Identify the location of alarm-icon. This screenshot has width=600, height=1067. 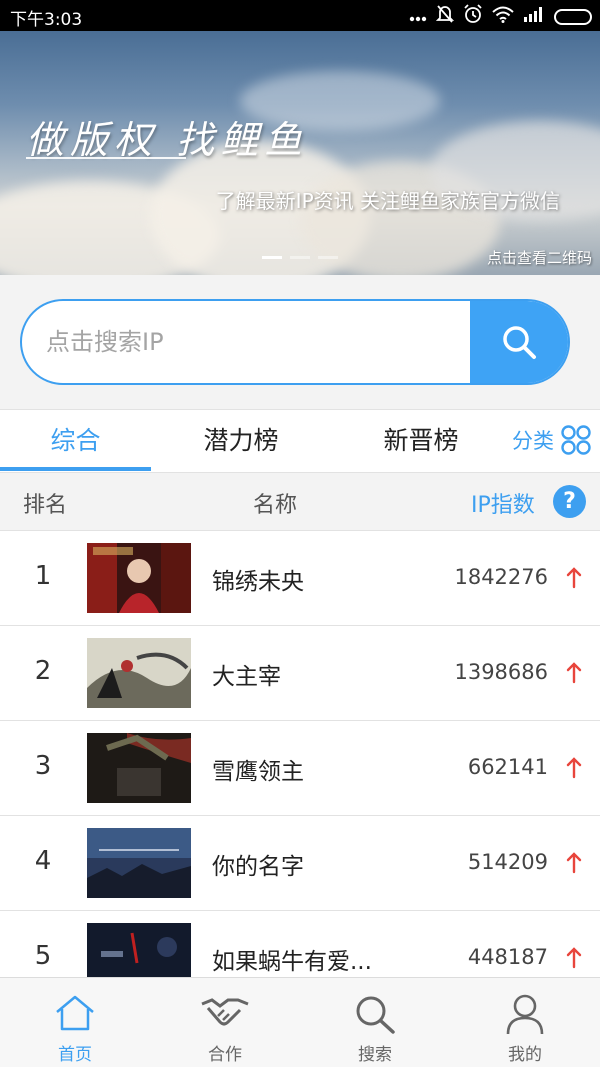
(473, 16).